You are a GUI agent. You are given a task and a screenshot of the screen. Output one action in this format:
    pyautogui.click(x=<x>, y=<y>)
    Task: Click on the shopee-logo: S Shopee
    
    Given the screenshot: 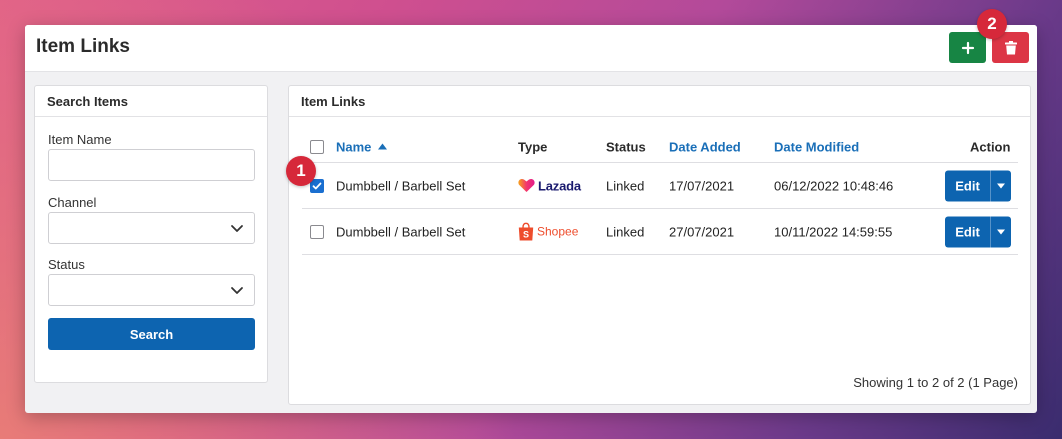 What is the action you would take?
    pyautogui.click(x=548, y=231)
    